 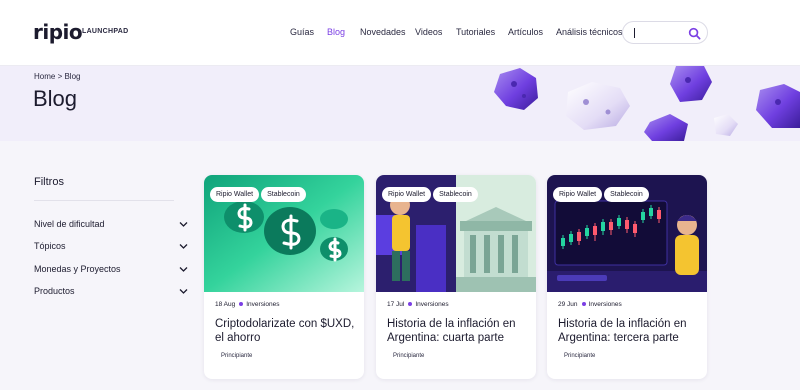 What do you see at coordinates (111, 293) in the screenshot?
I see `filter-productos: Productos` at bounding box center [111, 293].